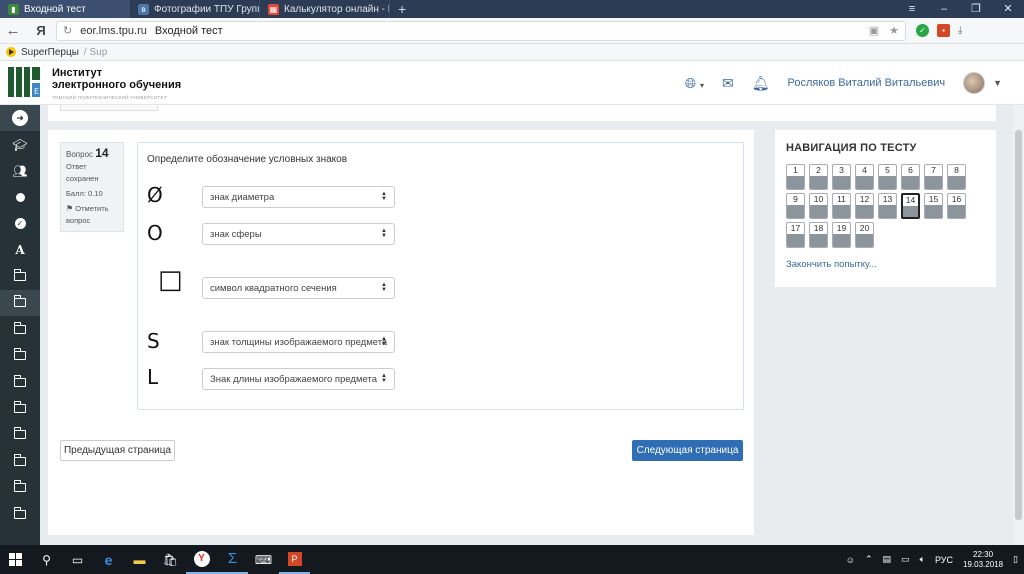 The width and height of the screenshot is (1024, 574). What do you see at coordinates (874, 30) in the screenshot?
I see `reader-mode-icon: ▣` at bounding box center [874, 30].